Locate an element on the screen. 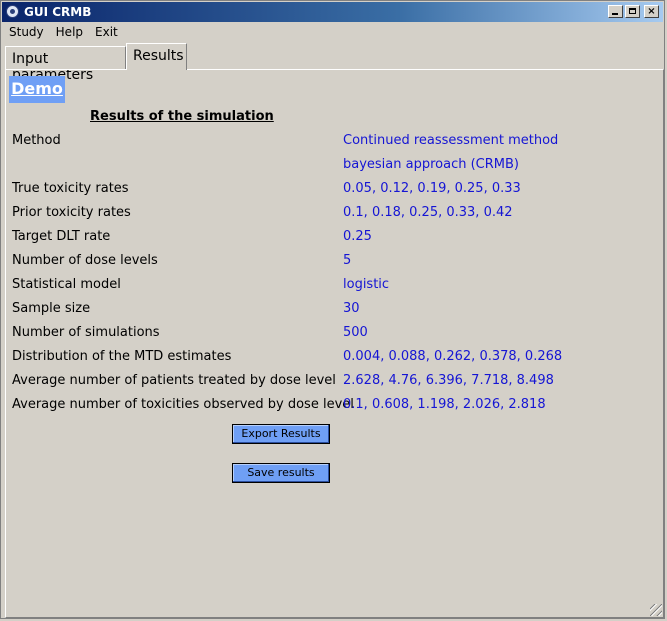 The image size is (667, 621). results-title: Results of the simulation is located at coordinates (182, 116).